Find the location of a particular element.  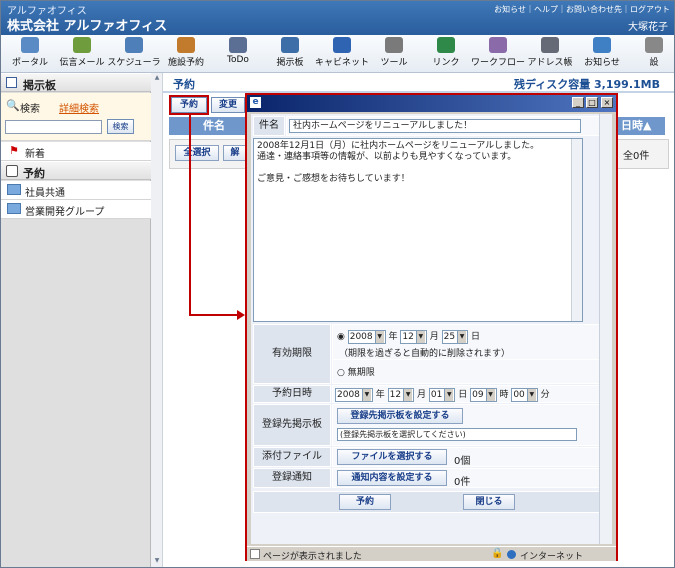

set-board-button: 登録先掲示板を設定する is located at coordinates (400, 416).